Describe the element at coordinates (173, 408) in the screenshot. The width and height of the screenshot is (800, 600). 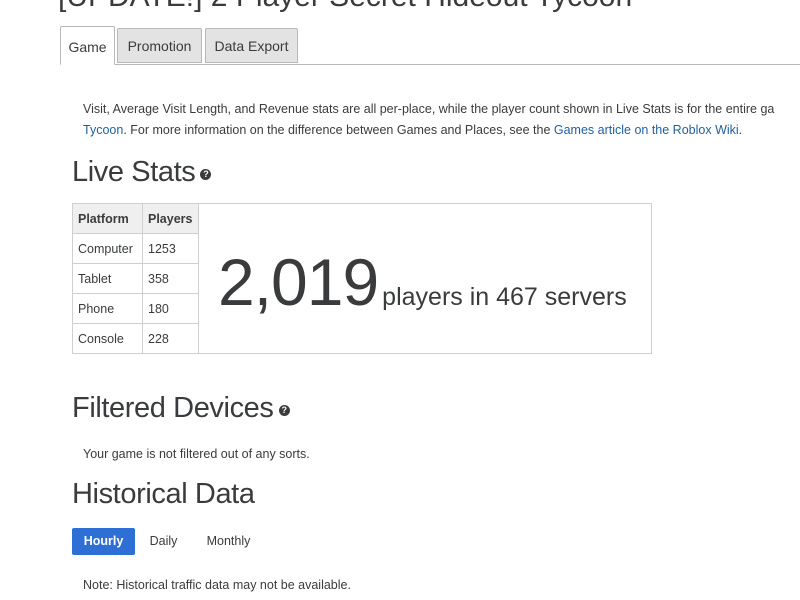
I see `filtered-devices-title: Filtered Devices` at that location.